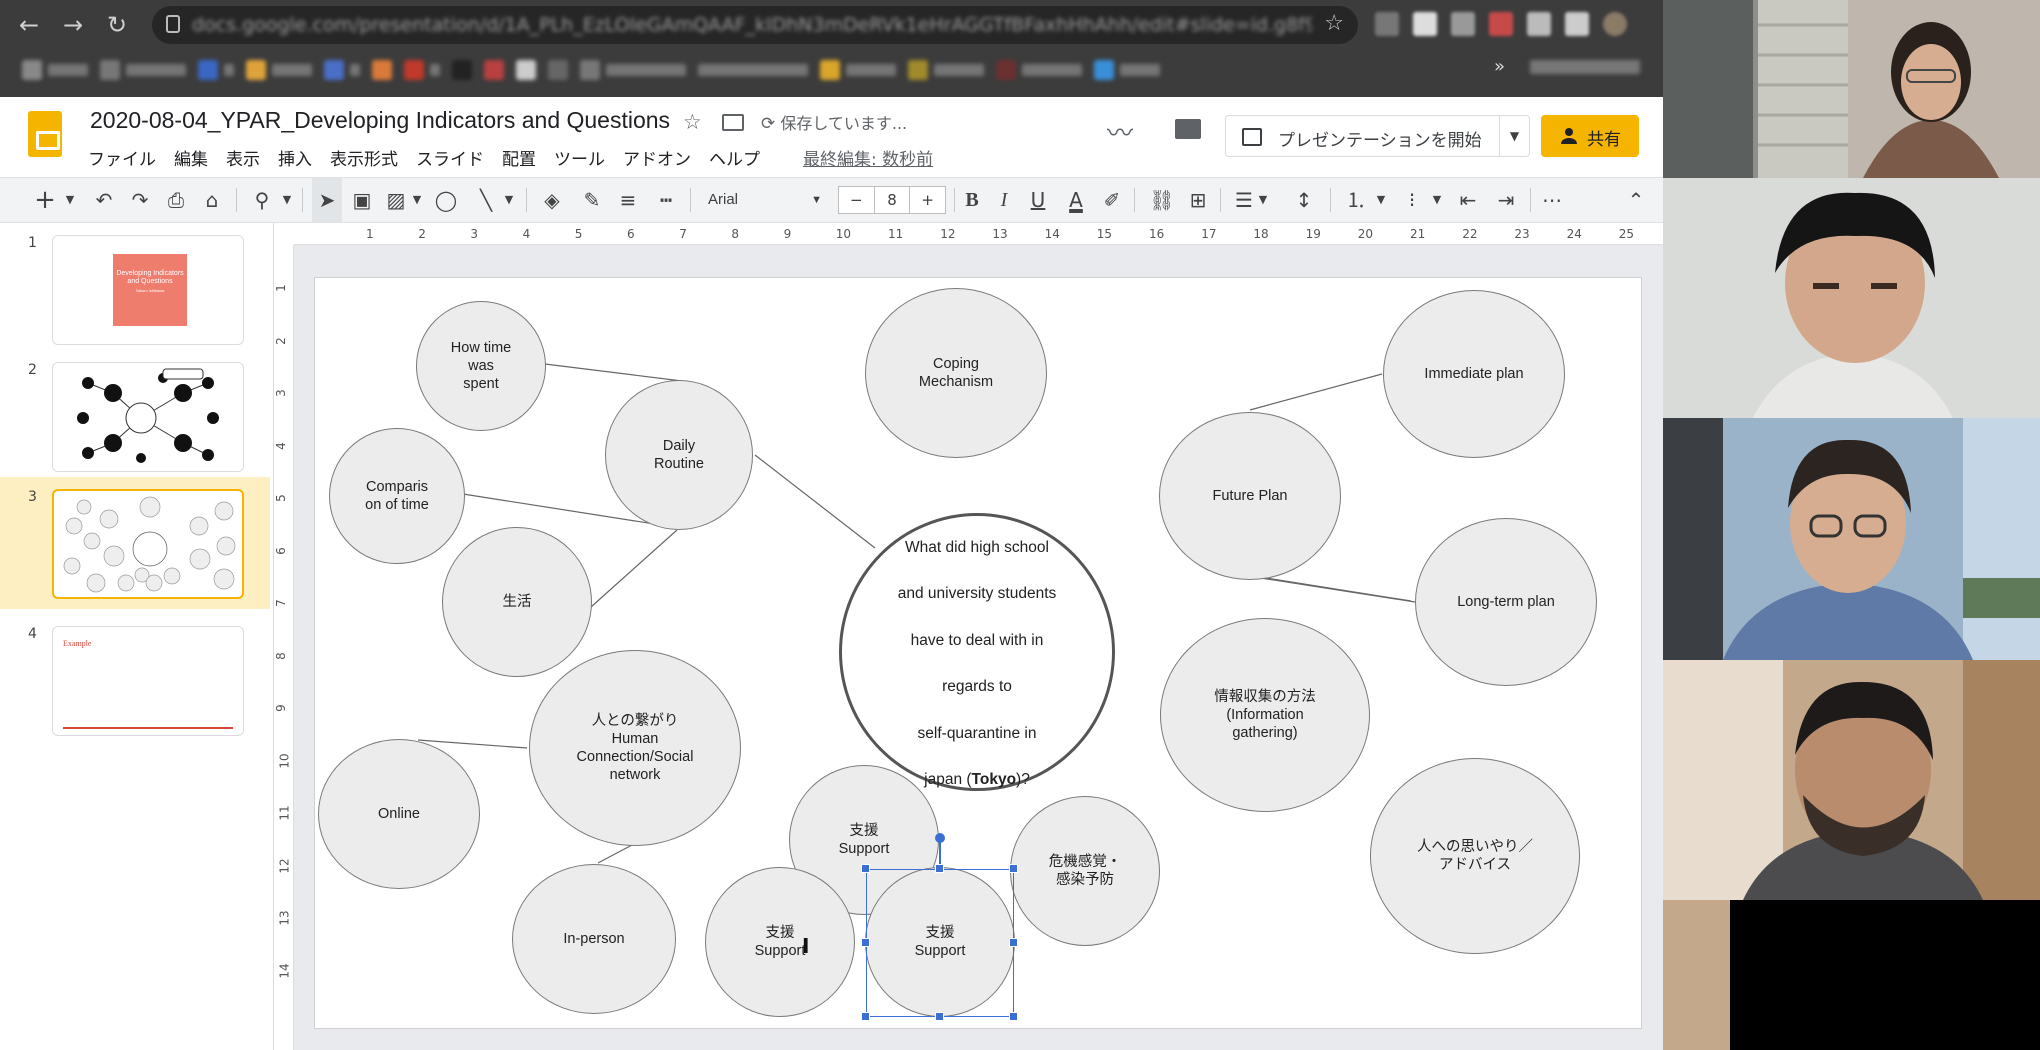  Describe the element at coordinates (104, 200) in the screenshot. I see `undo-icon: ↶` at that location.